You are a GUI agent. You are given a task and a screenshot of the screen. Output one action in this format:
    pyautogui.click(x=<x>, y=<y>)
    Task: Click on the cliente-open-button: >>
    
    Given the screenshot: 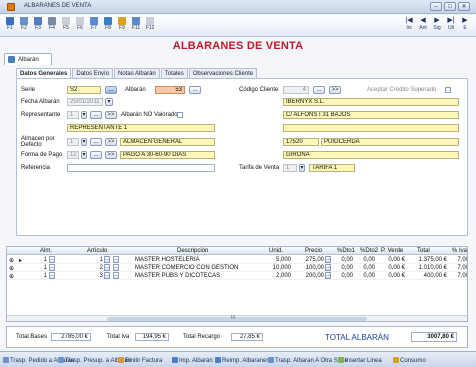 What is the action you would take?
    pyautogui.click(x=335, y=90)
    